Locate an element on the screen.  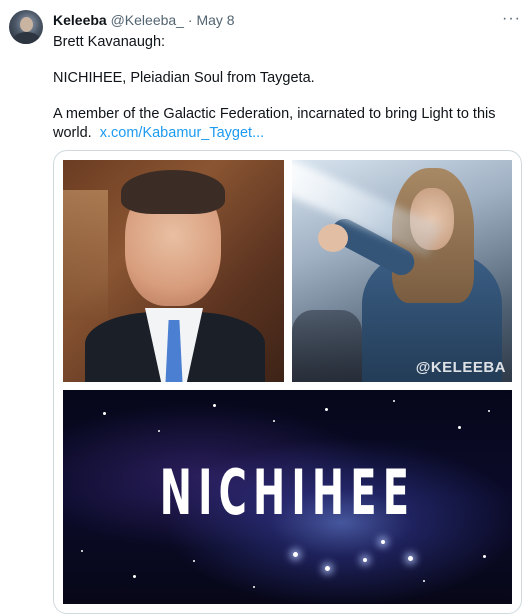
tweet-line-2: NICHIHEE, Pleiadian Soul from Taygeta. is located at coordinates (184, 78).